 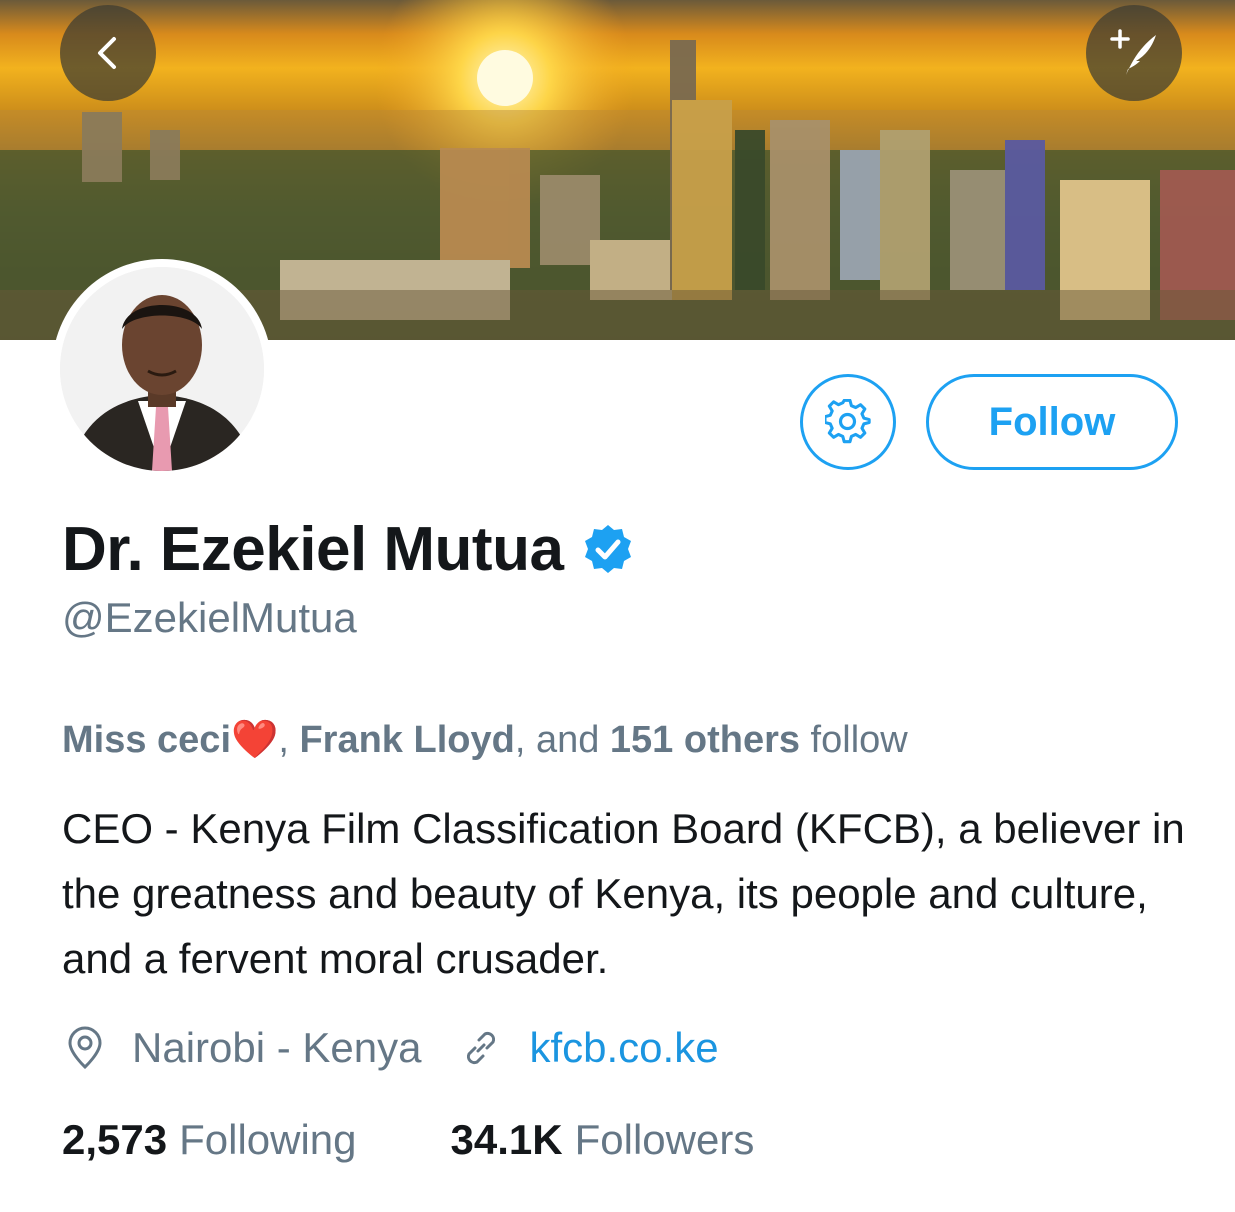 I want to click on follow-button: Follow, so click(x=1052, y=422).